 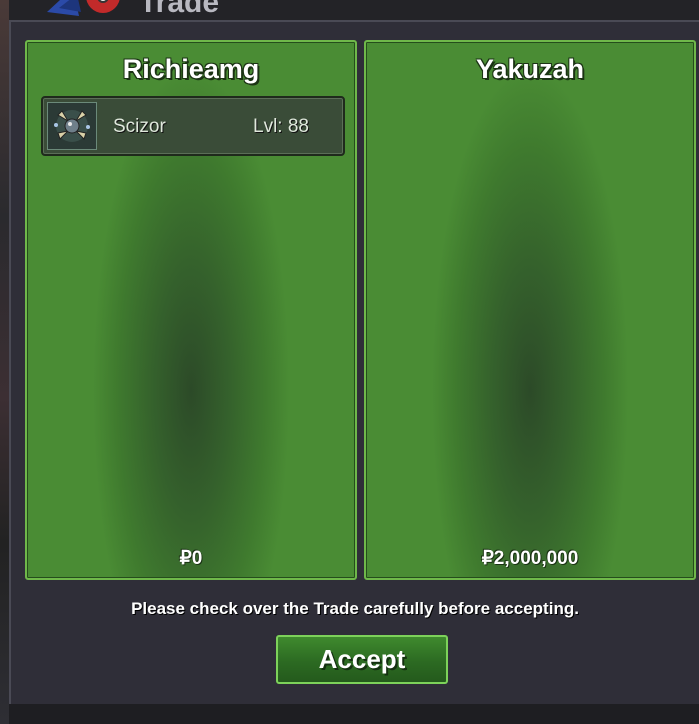 What do you see at coordinates (191, 558) in the screenshot?
I see `left-money: ₽0` at bounding box center [191, 558].